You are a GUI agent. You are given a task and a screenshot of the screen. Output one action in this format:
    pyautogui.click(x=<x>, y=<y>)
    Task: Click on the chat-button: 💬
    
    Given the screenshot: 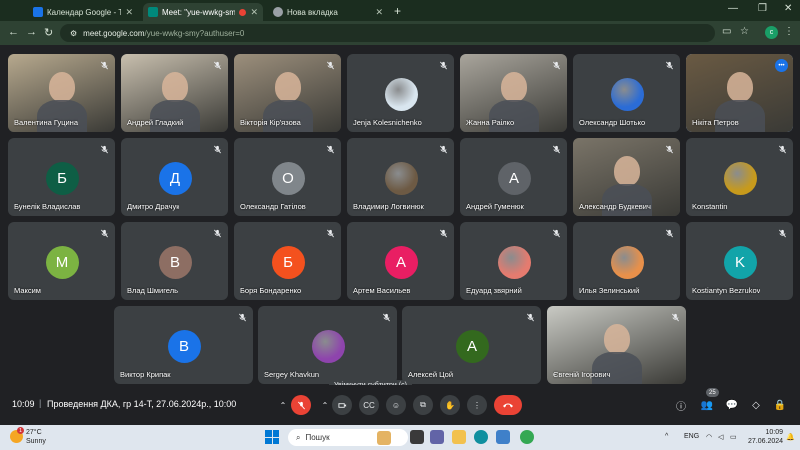 What is the action you would take?
    pyautogui.click(x=732, y=405)
    